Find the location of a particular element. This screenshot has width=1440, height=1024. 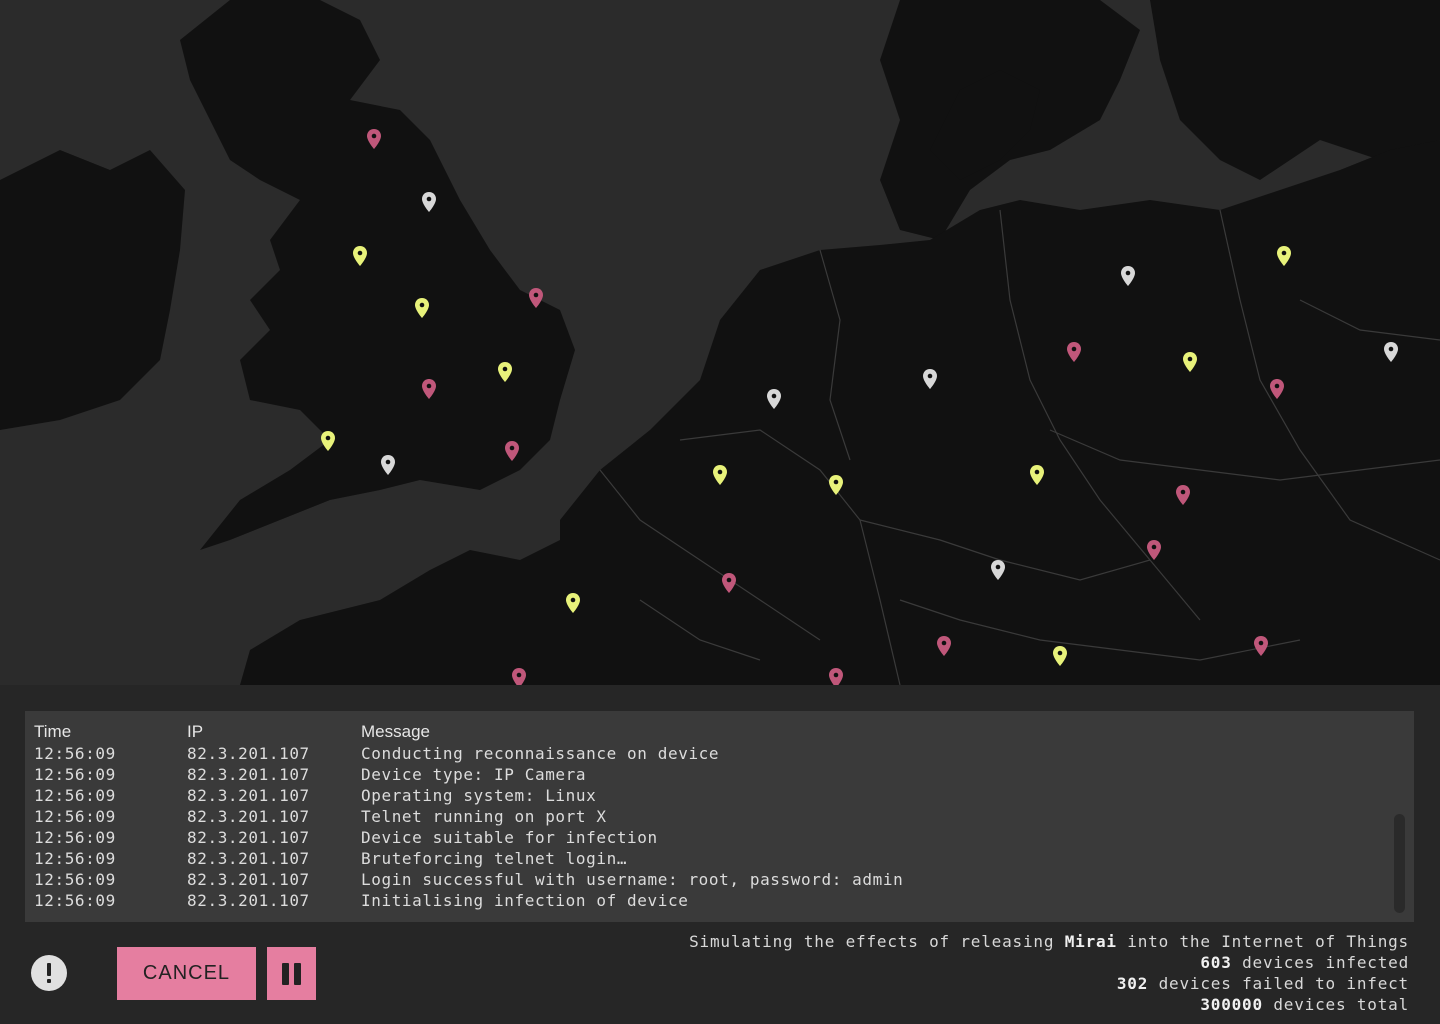

infected-label: devices infected is located at coordinates (1320, 962).